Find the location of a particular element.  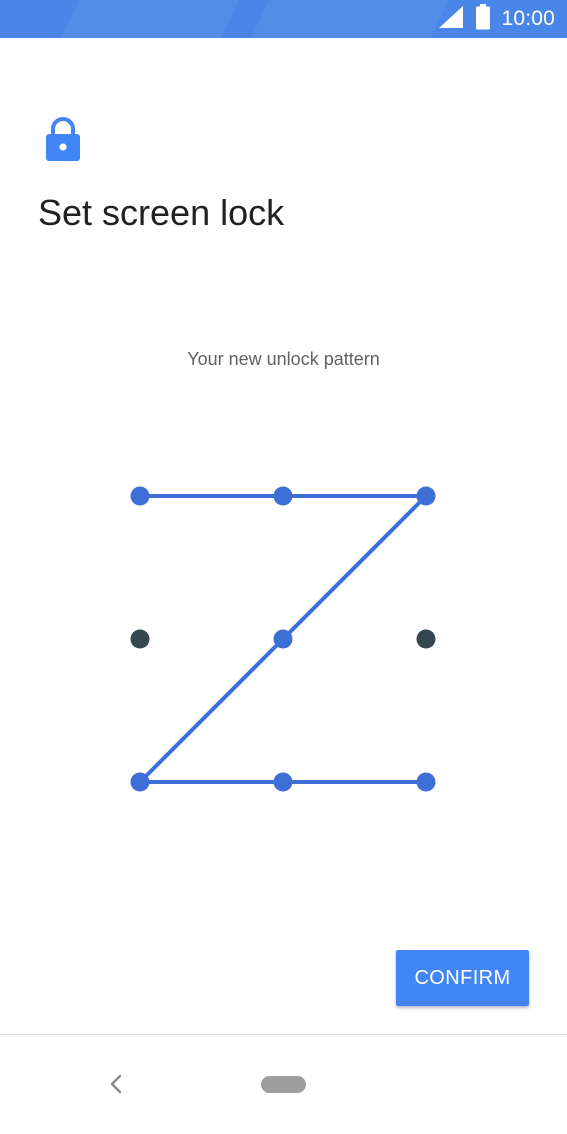

lock-icon is located at coordinates (63, 139).